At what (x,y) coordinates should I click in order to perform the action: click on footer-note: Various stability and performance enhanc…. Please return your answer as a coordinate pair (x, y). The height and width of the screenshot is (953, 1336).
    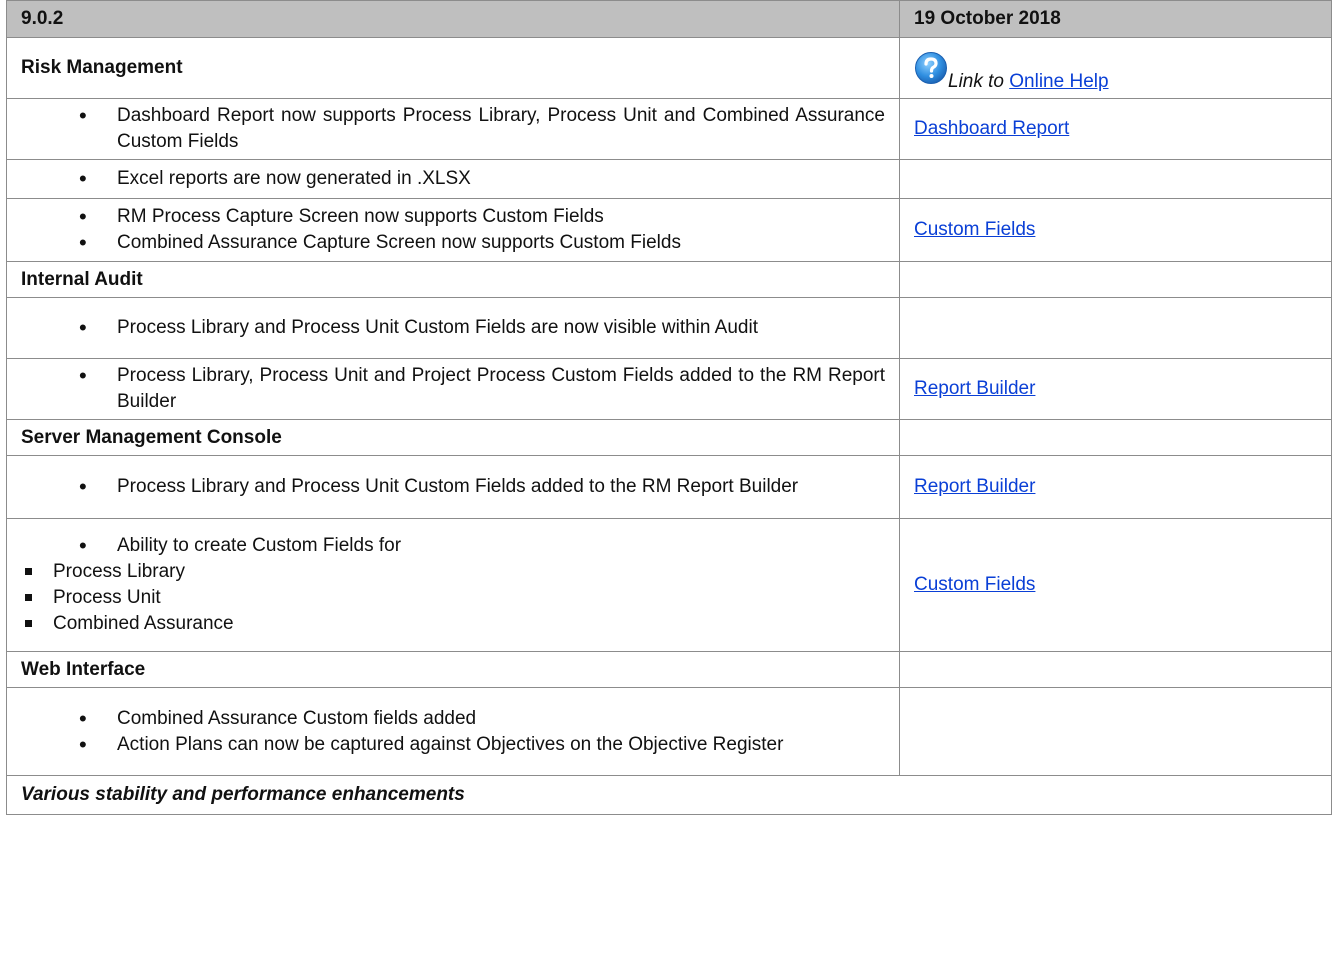
    Looking at the image, I should click on (669, 795).